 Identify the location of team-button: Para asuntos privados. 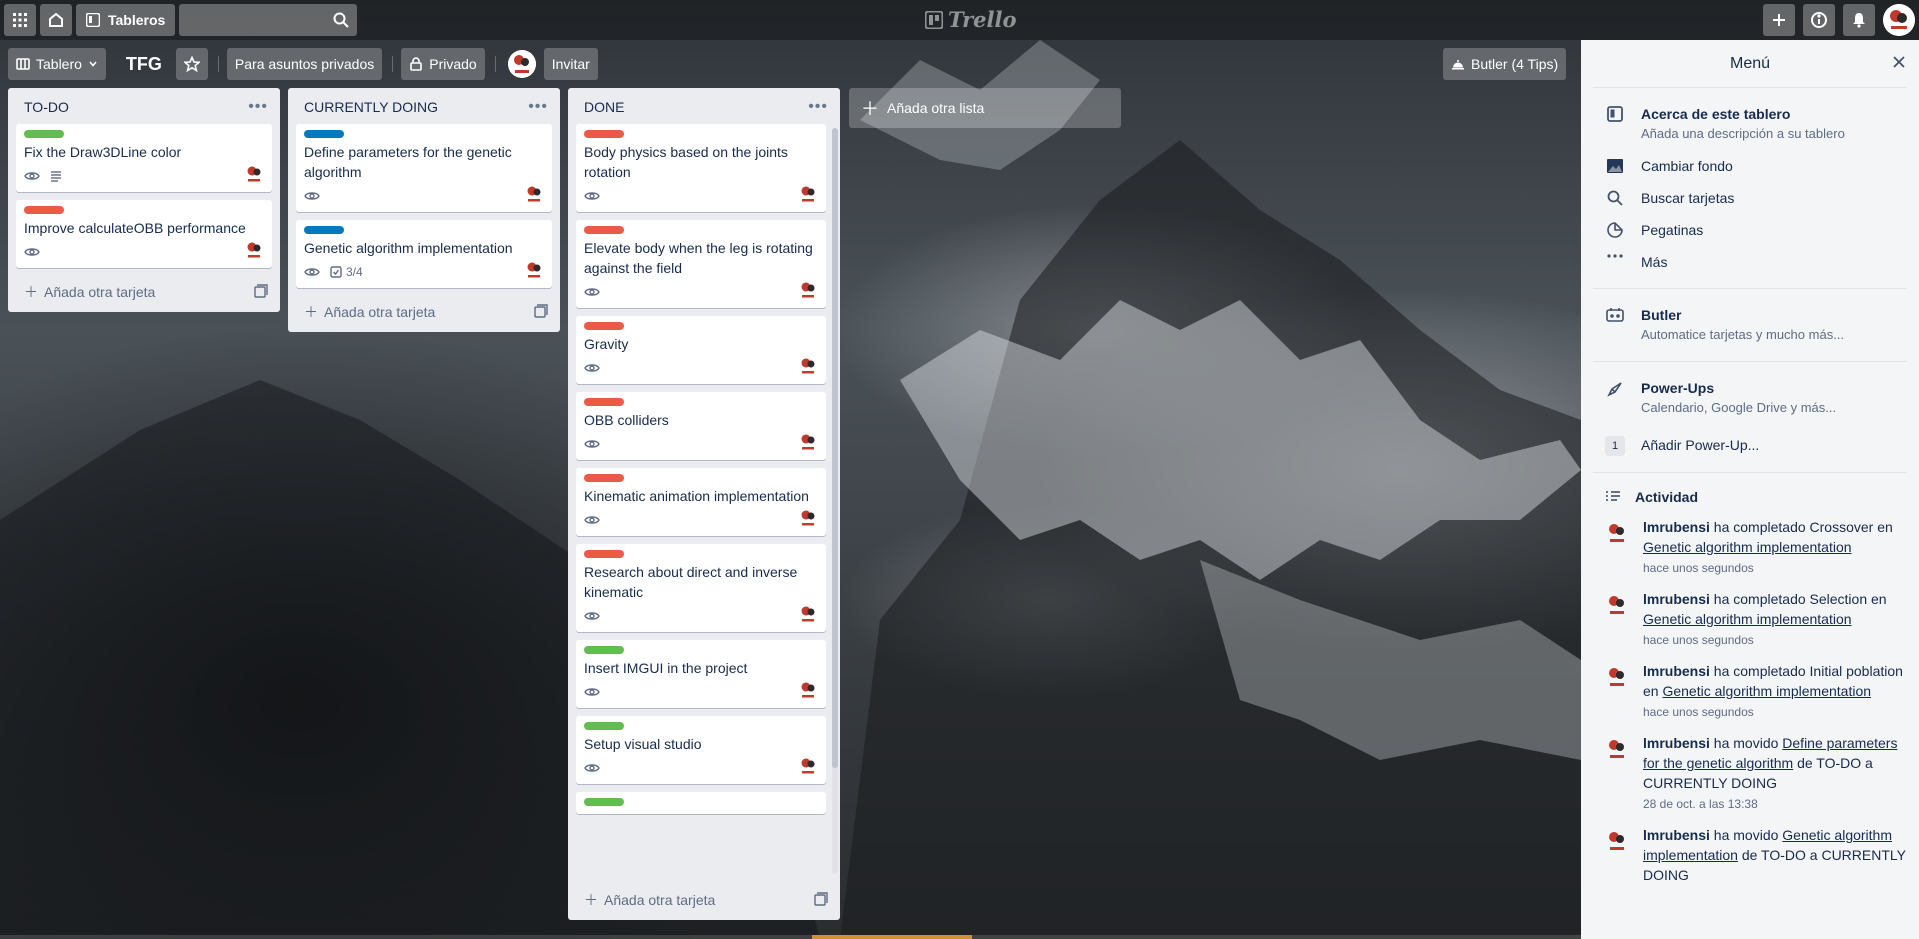
(304, 64).